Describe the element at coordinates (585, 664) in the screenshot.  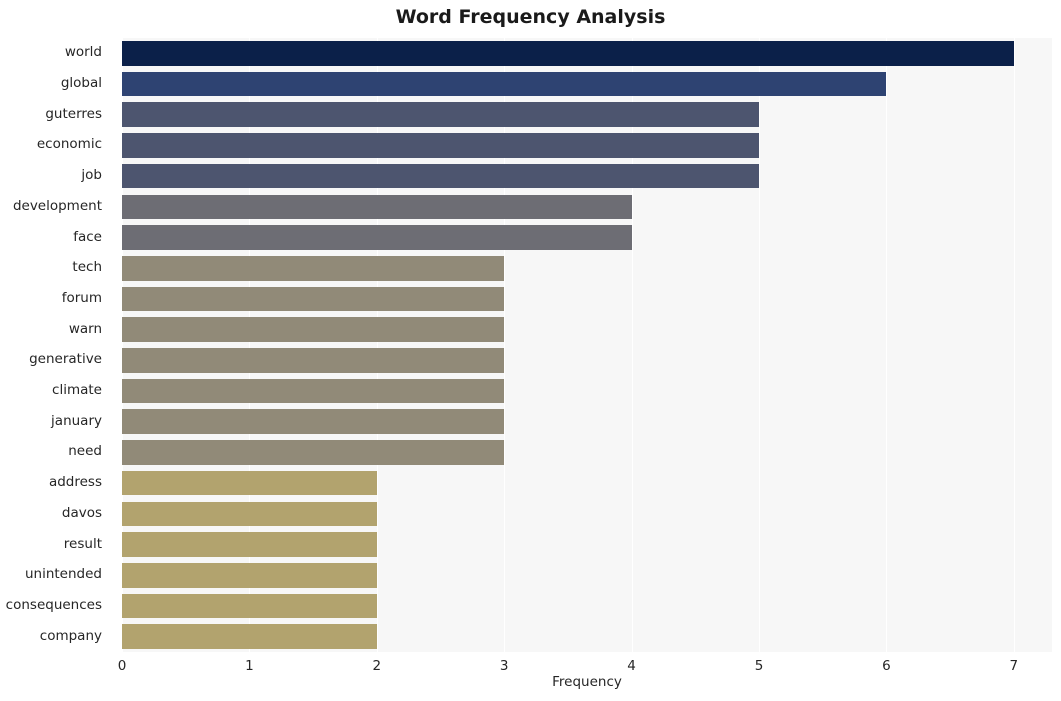
I see `x-axis-ticks: 0 1 2 3 4 5 6 7` at that location.